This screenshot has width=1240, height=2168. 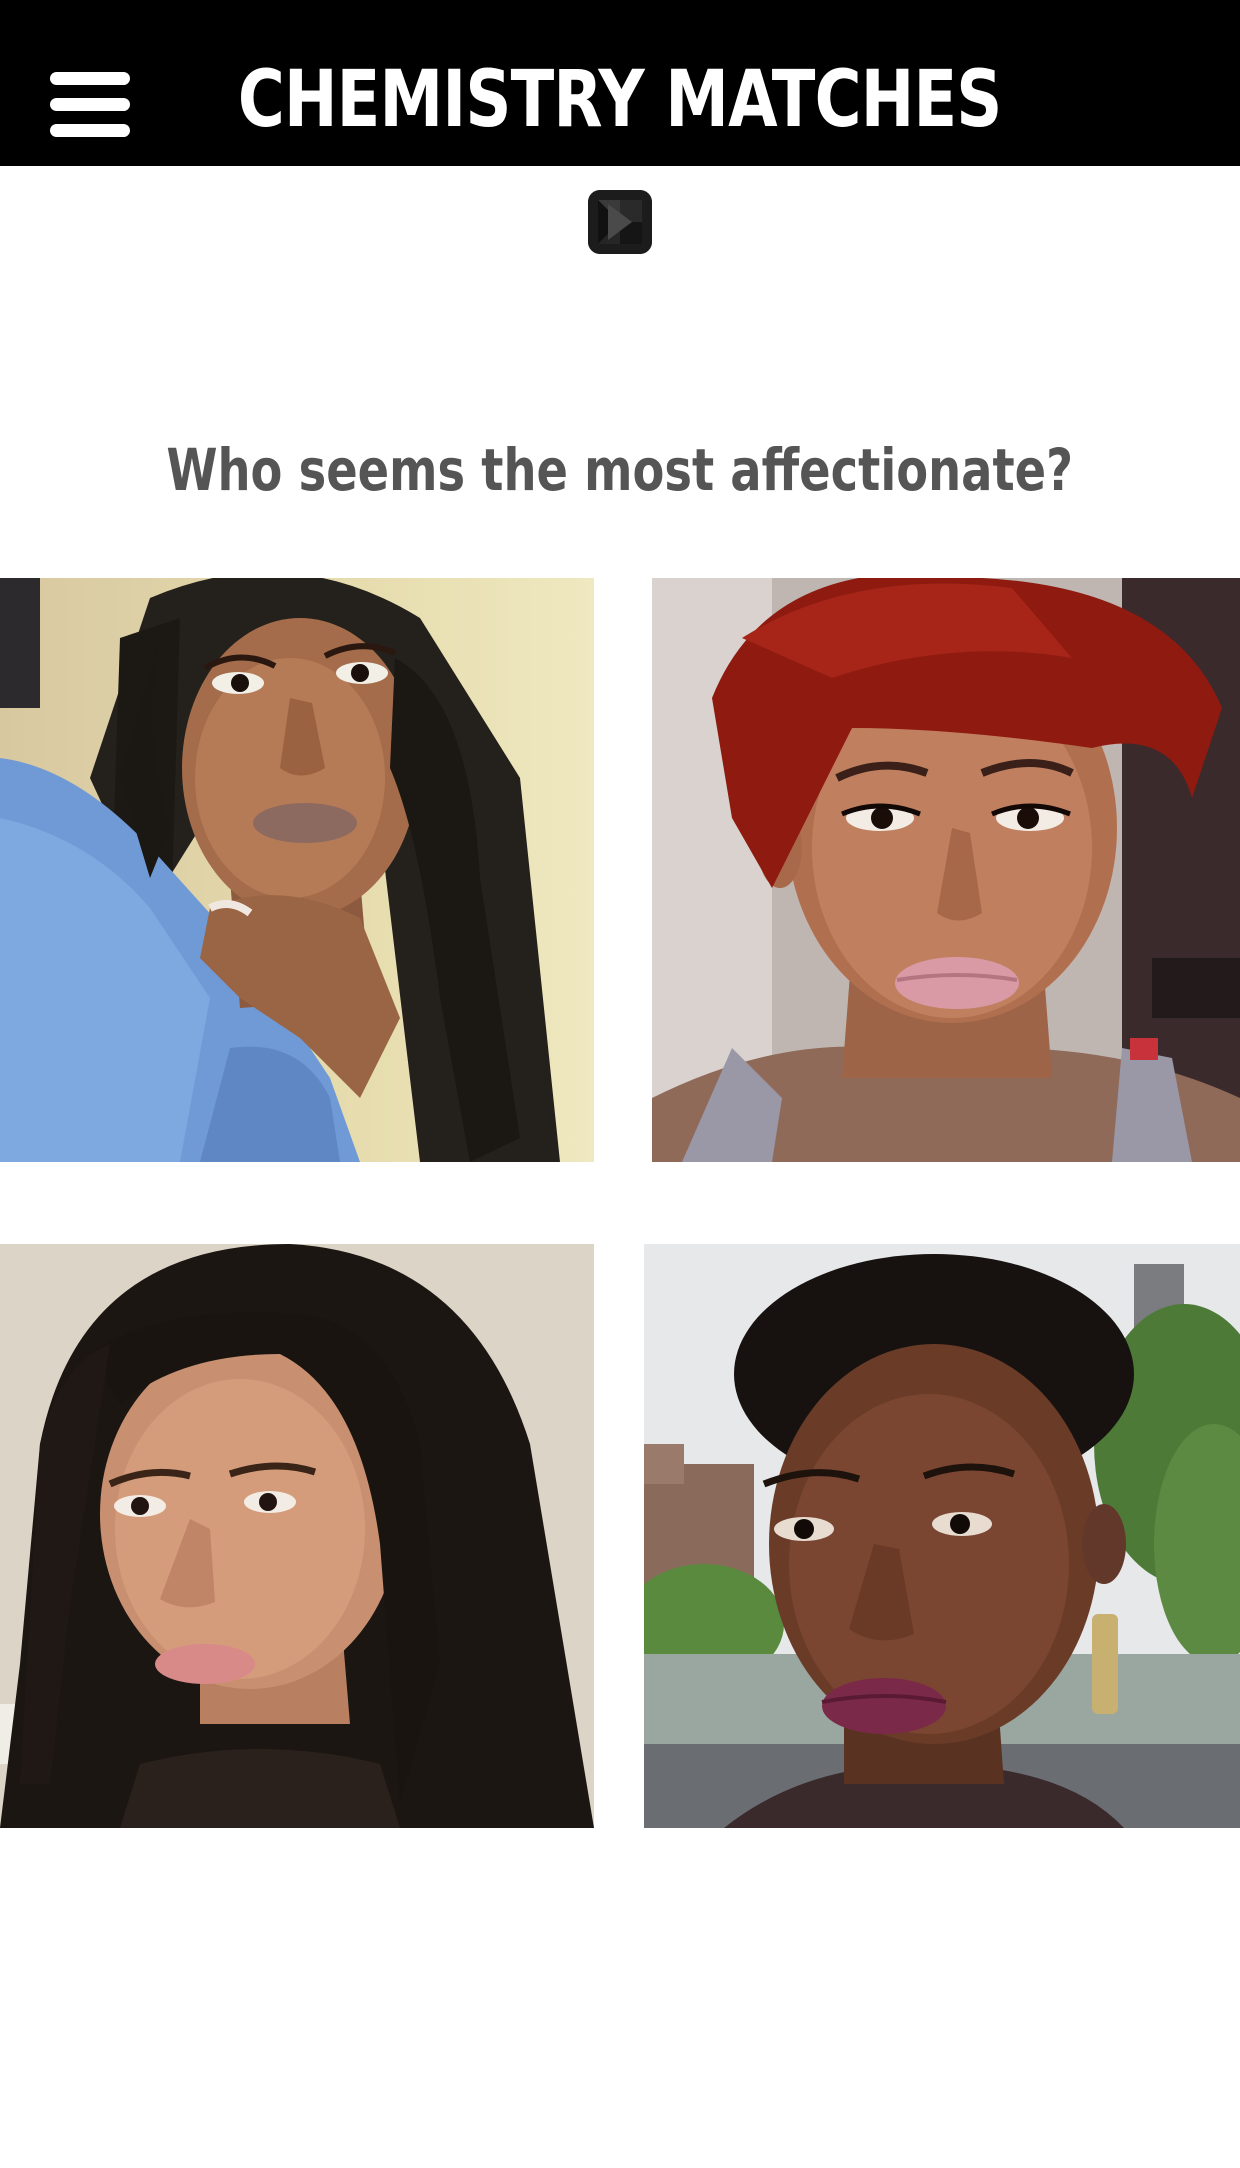 What do you see at coordinates (620, 222) in the screenshot?
I see `gem-logo-icon` at bounding box center [620, 222].